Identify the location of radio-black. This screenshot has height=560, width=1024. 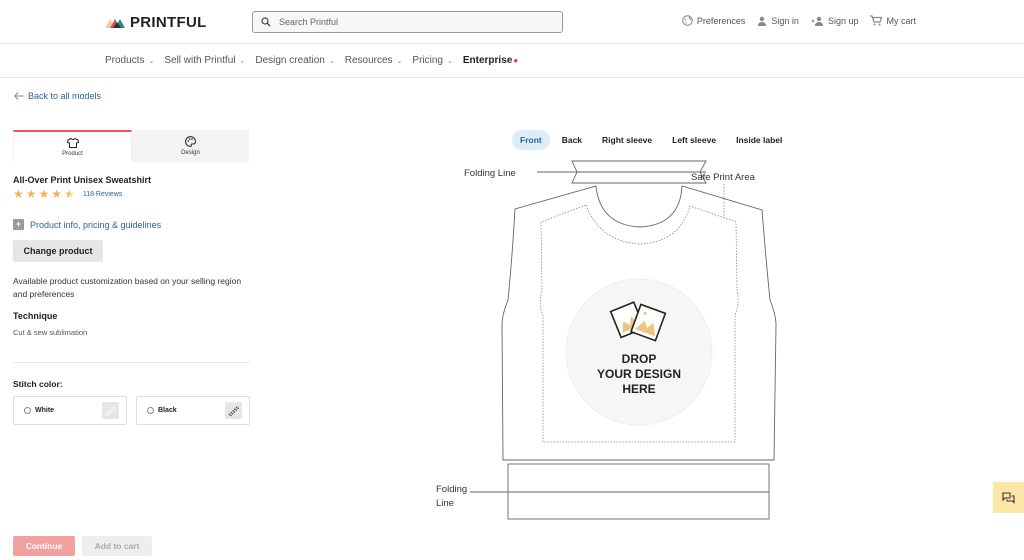
(150, 410).